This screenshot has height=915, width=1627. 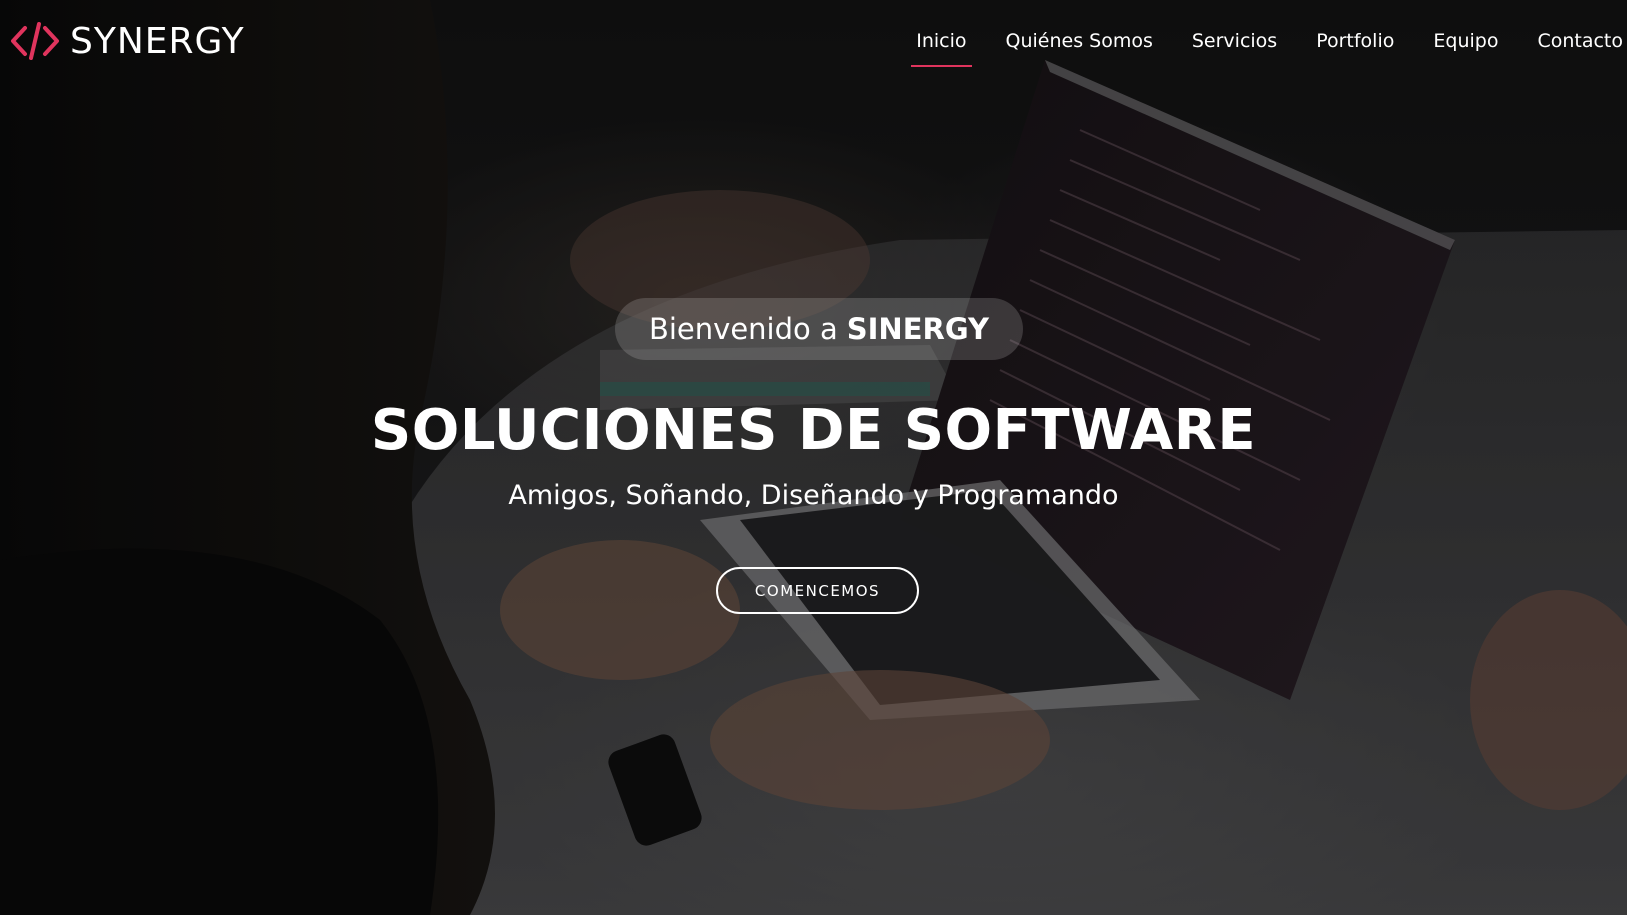 I want to click on welcome-prefix: Bienvenido a, so click(x=743, y=329).